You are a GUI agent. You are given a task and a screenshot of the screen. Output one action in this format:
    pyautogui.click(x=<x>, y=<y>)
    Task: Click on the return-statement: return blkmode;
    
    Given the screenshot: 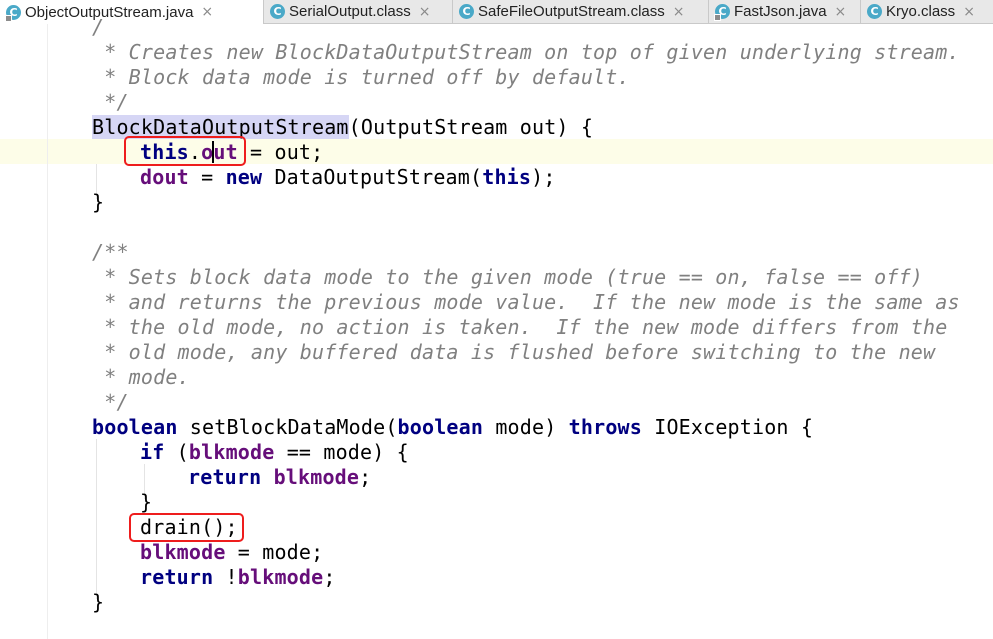 What is the action you would take?
    pyautogui.click(x=279, y=477)
    